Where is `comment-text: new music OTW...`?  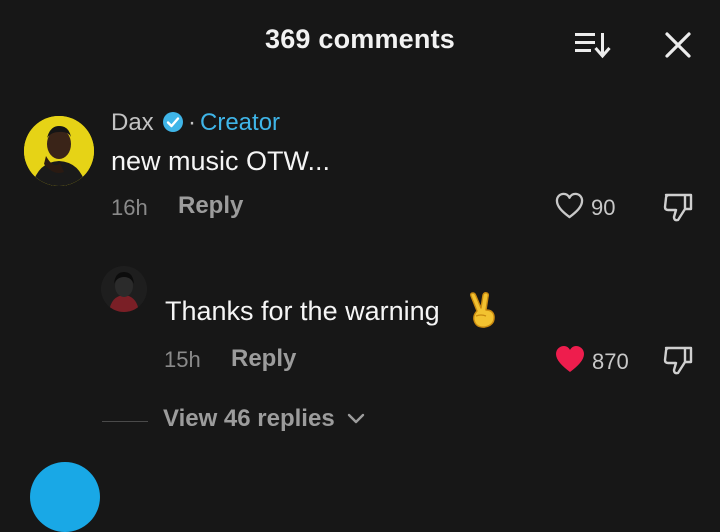
comment-text: new music OTW... is located at coordinates (221, 161).